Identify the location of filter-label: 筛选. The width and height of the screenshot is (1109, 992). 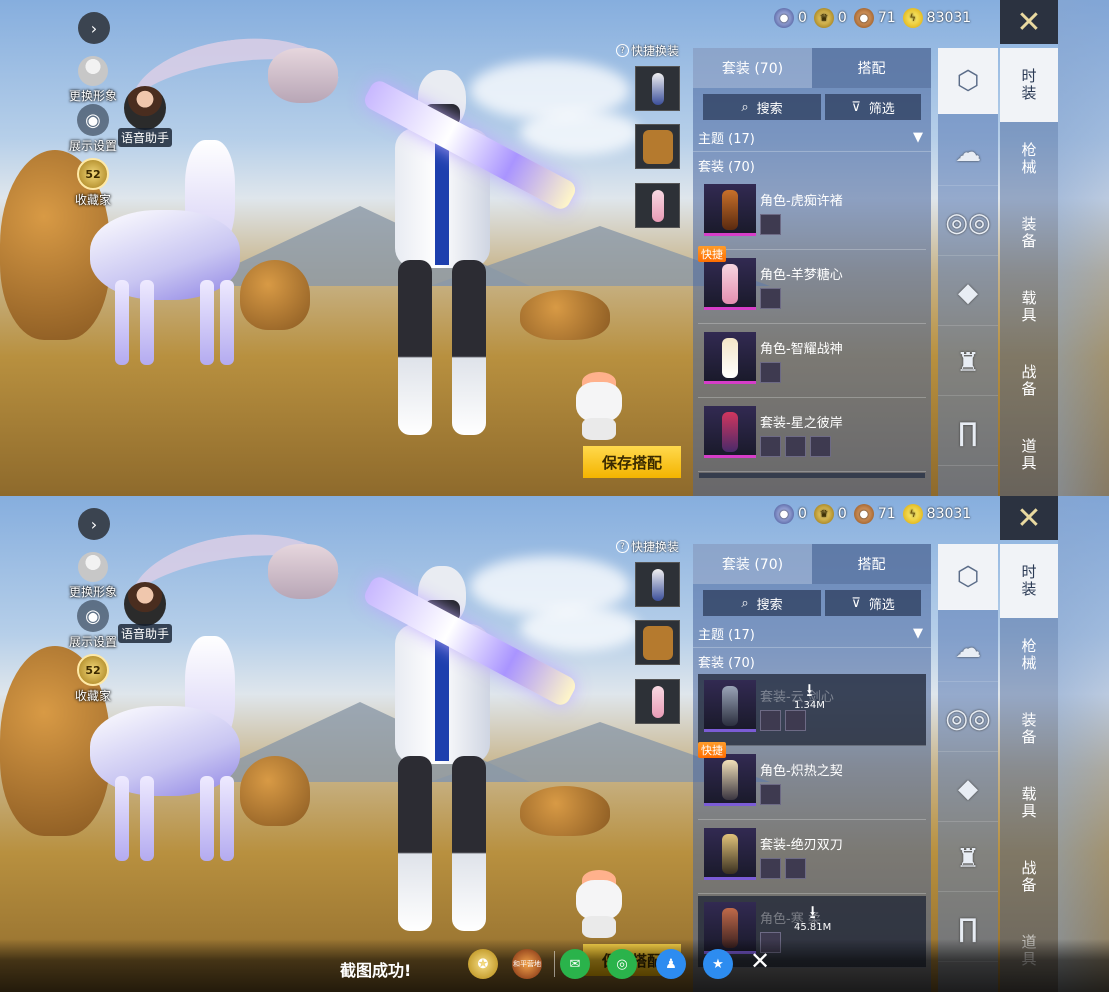
(881, 109).